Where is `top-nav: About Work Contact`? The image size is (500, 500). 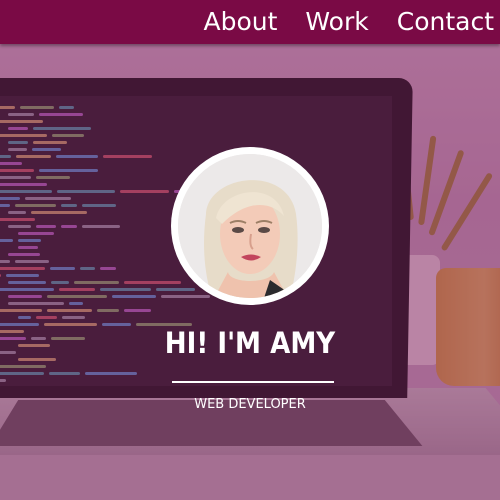
top-nav: About Work Contact is located at coordinates (250, 22).